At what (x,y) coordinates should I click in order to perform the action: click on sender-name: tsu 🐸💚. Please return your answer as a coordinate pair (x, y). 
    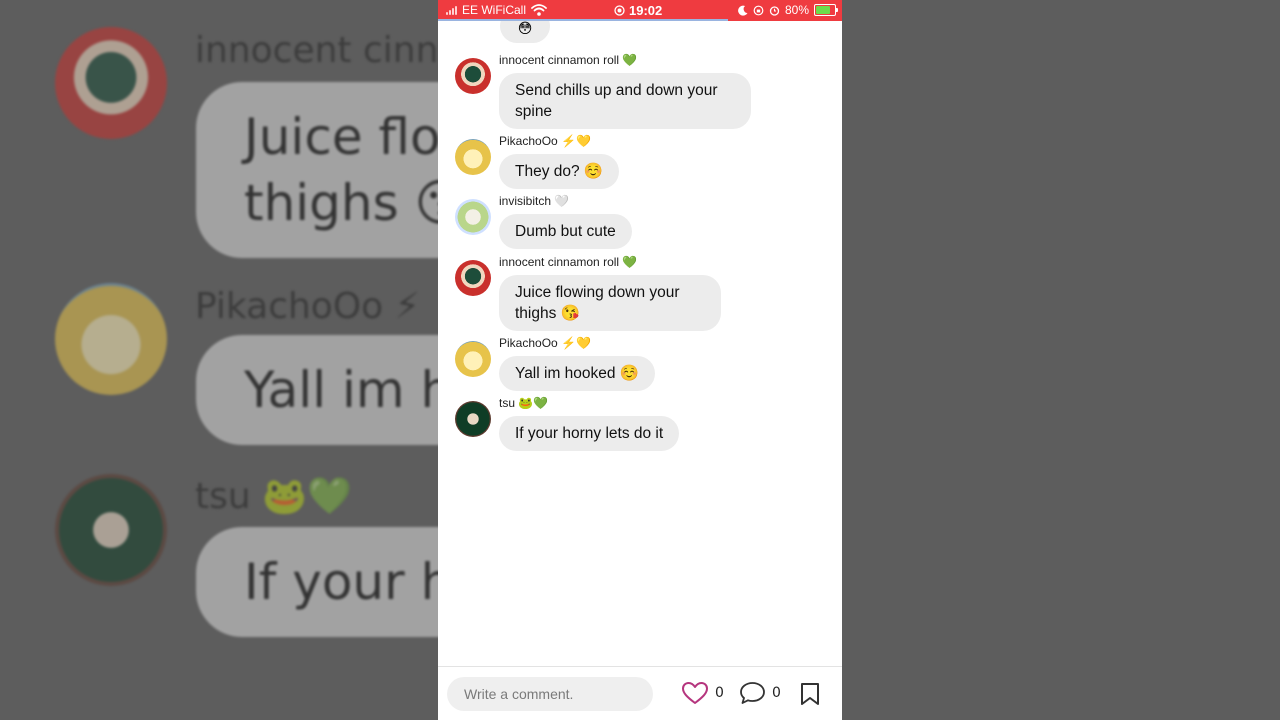
    Looking at the image, I should click on (523, 403).